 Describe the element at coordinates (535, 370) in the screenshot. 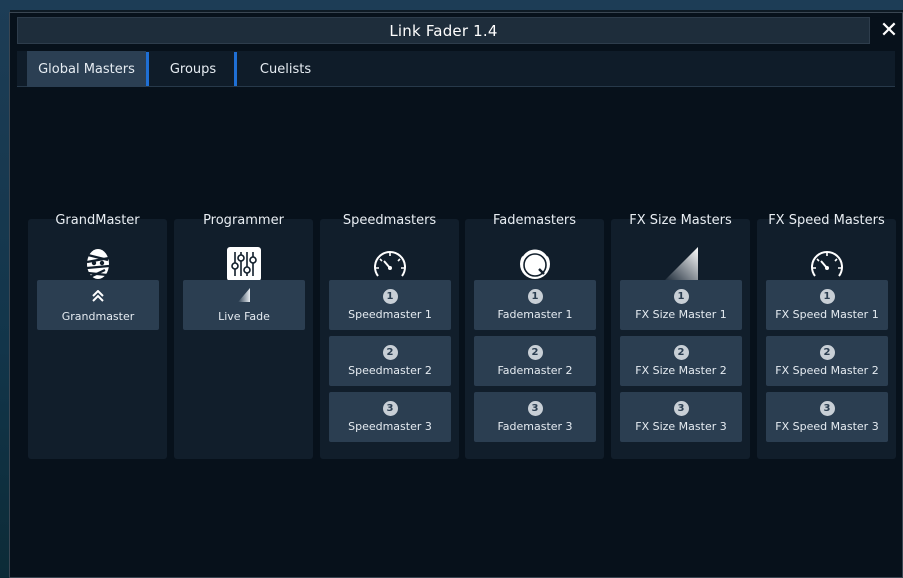

I see `button-label: Fademaster 2` at that location.